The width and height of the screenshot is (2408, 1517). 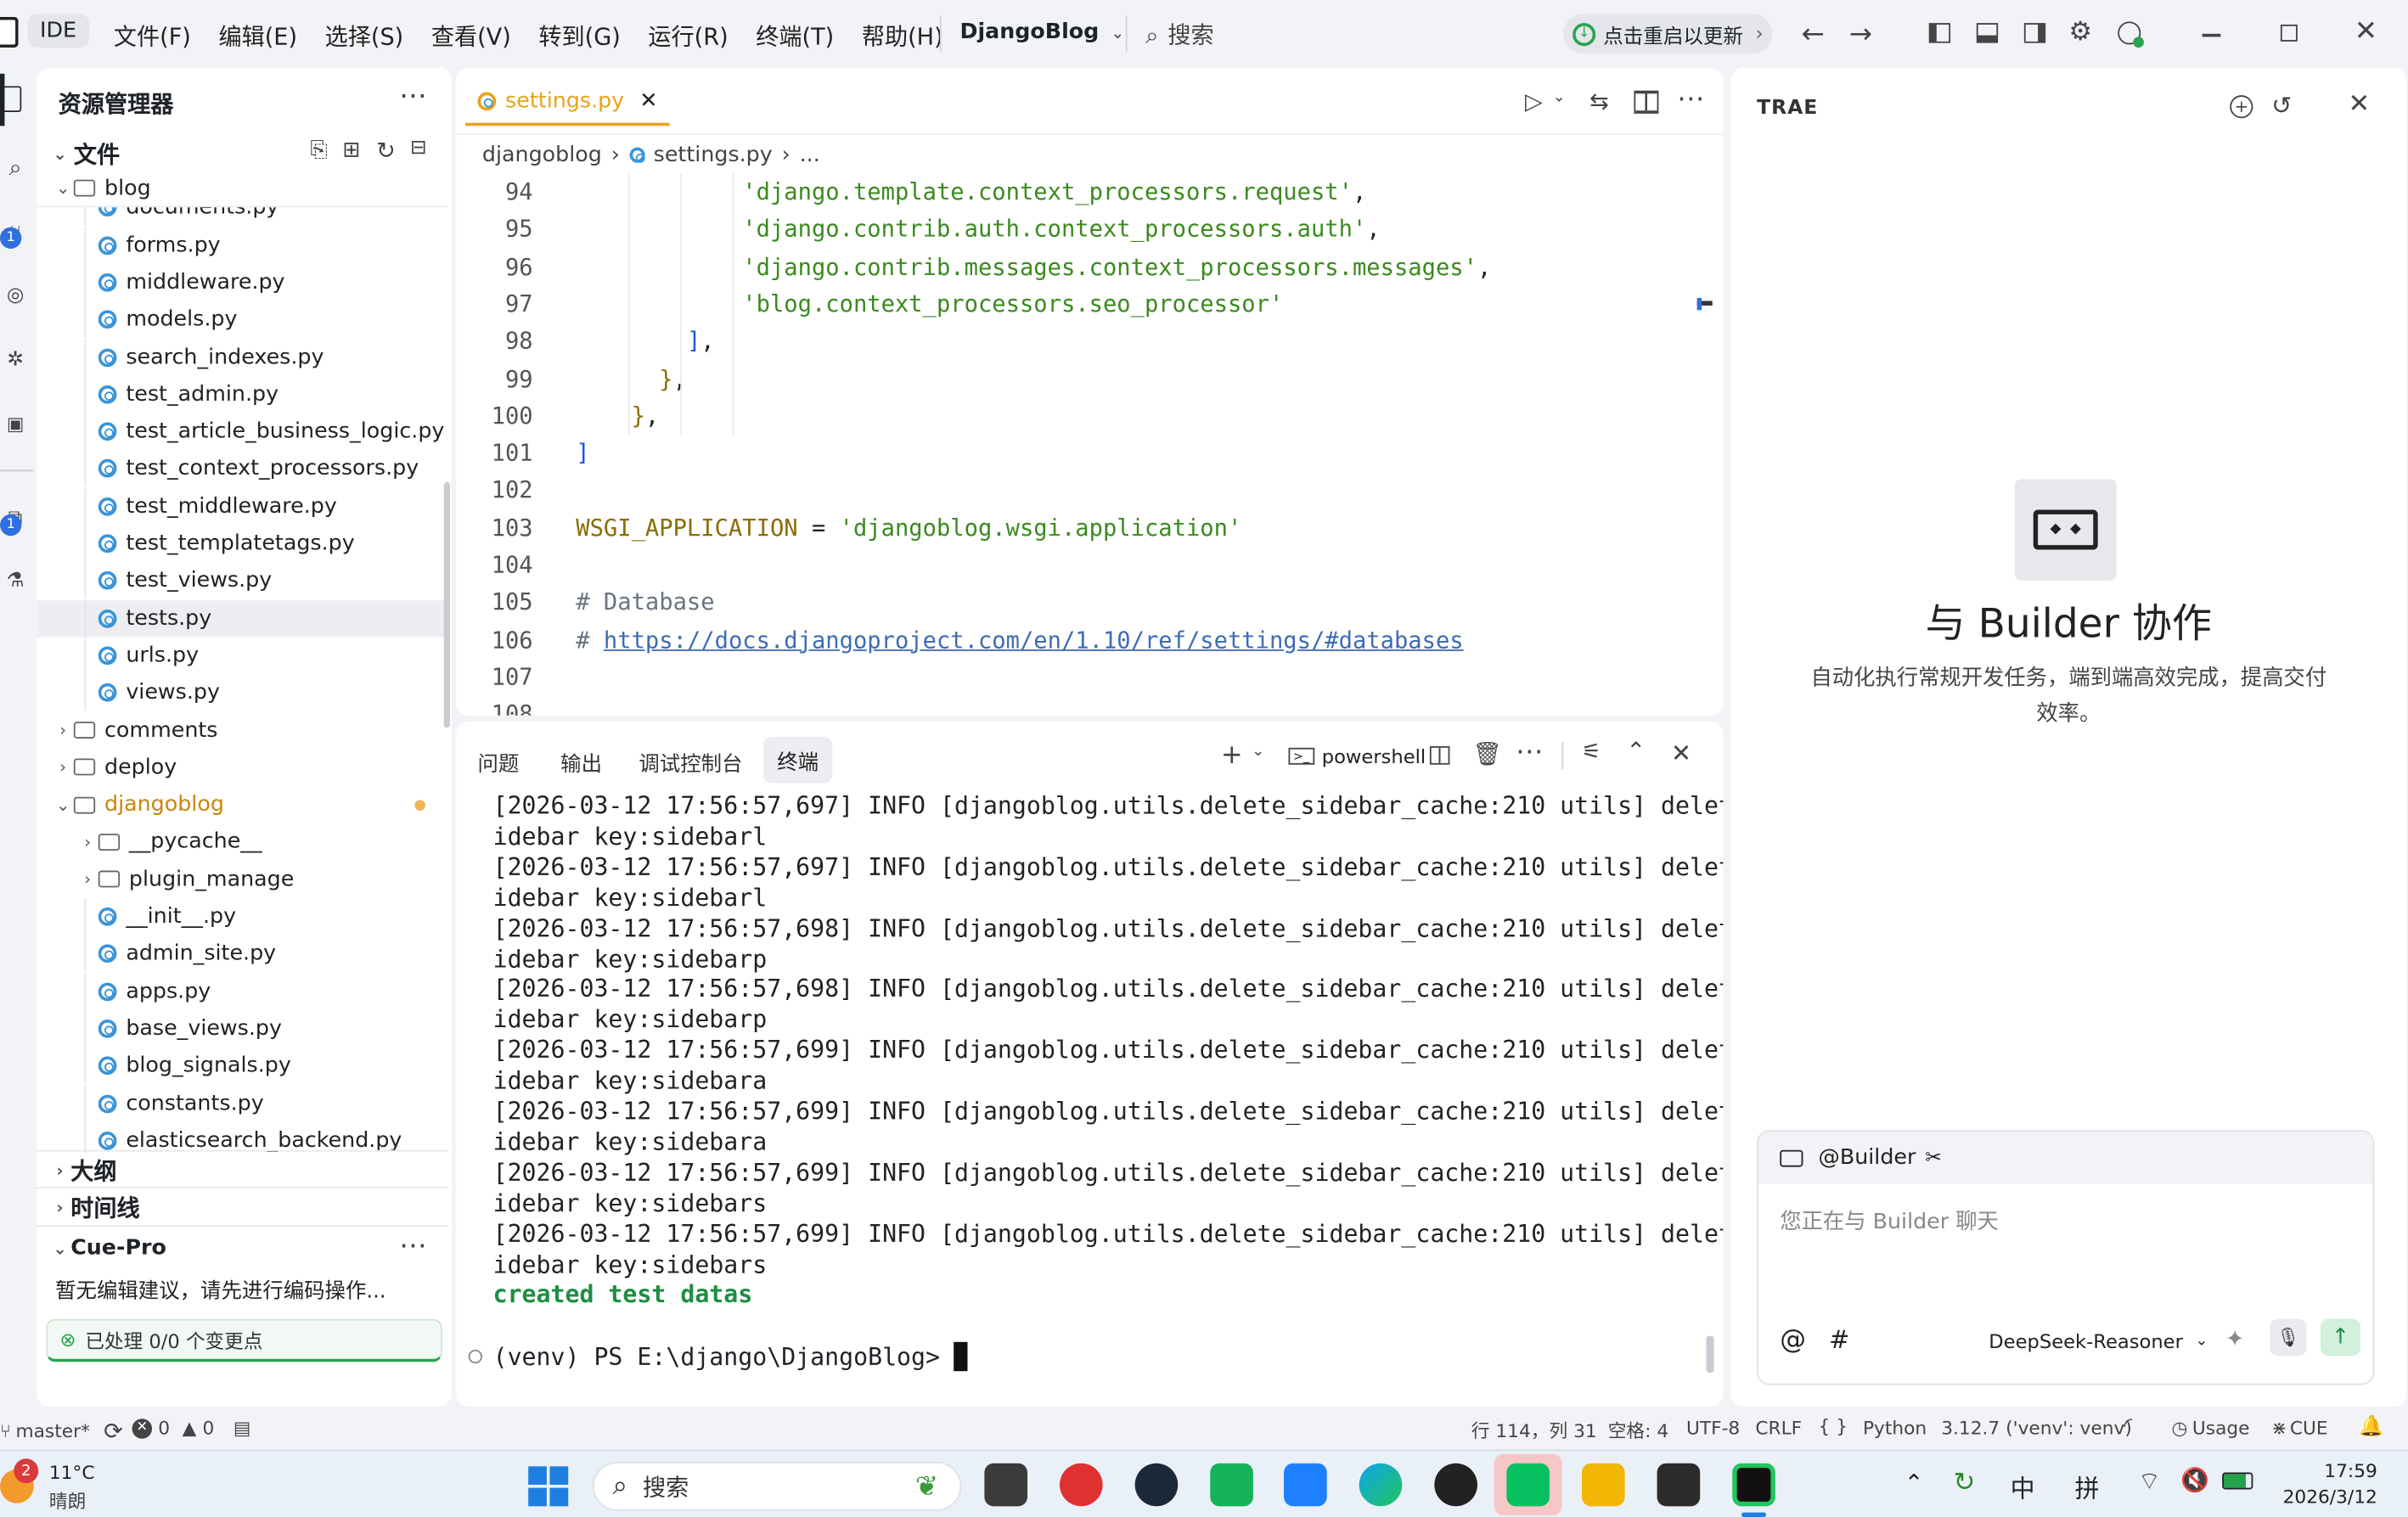 I want to click on menu-terminal: 终端(T), so click(x=795, y=37).